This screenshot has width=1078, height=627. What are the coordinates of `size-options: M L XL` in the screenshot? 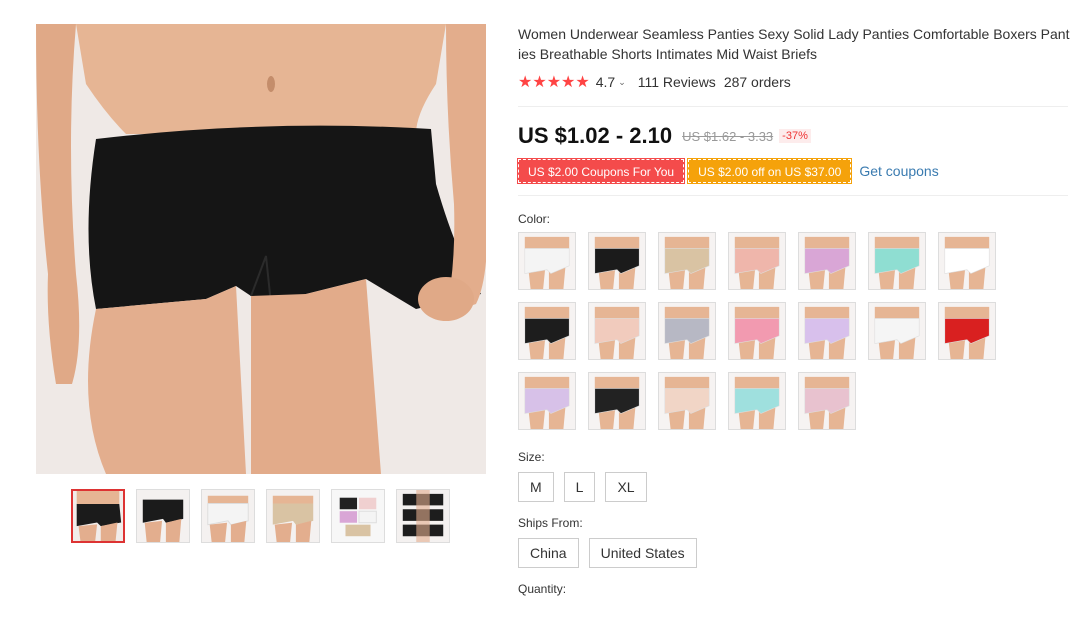 It's located at (794, 487).